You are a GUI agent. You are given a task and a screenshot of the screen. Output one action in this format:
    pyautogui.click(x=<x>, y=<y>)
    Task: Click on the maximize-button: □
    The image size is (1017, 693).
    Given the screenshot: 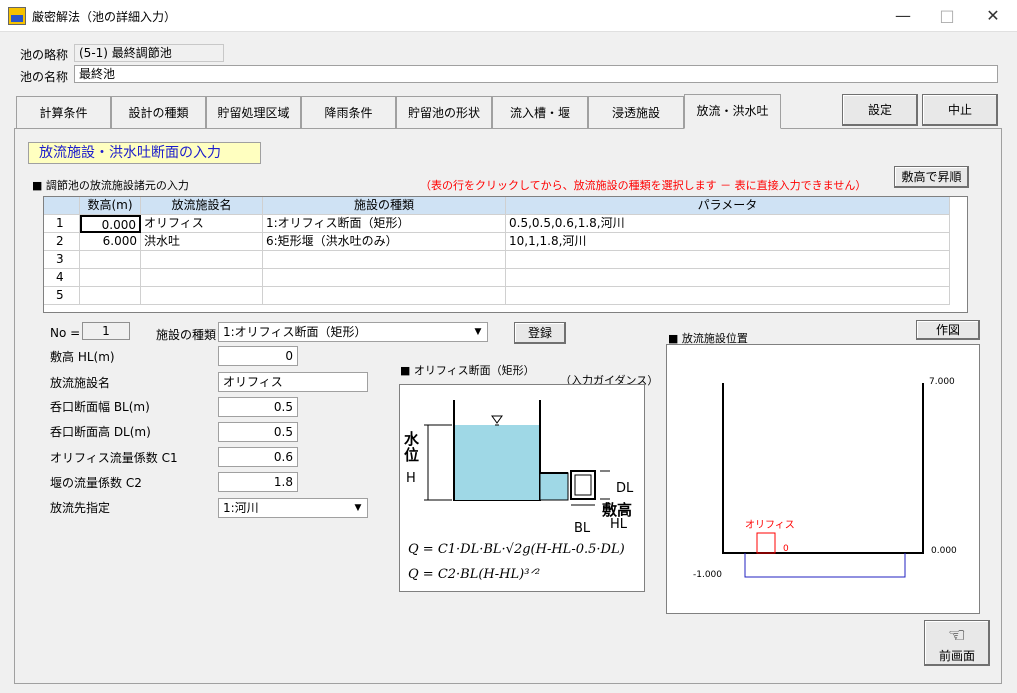 What is the action you would take?
    pyautogui.click(x=947, y=16)
    